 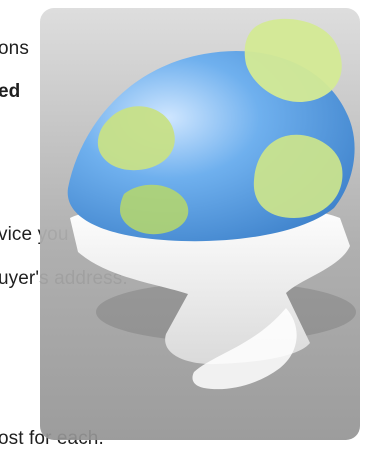 What do you see at coordinates (52, 438) in the screenshot?
I see `text-line-5: ost for each.` at bounding box center [52, 438].